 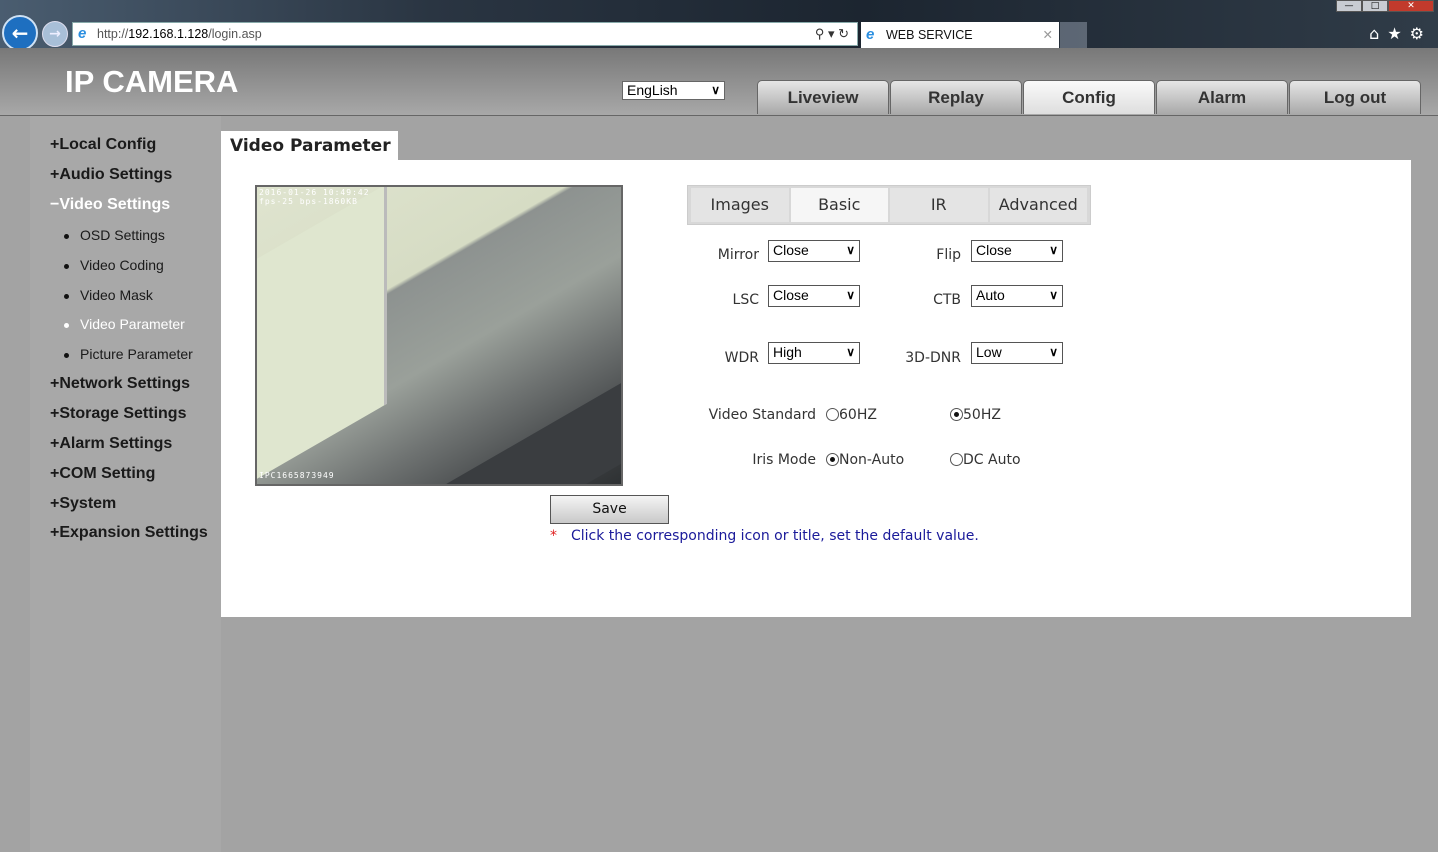 What do you see at coordinates (102, 474) in the screenshot?
I see `sidebar-item-com-setting: +COM Setting` at bounding box center [102, 474].